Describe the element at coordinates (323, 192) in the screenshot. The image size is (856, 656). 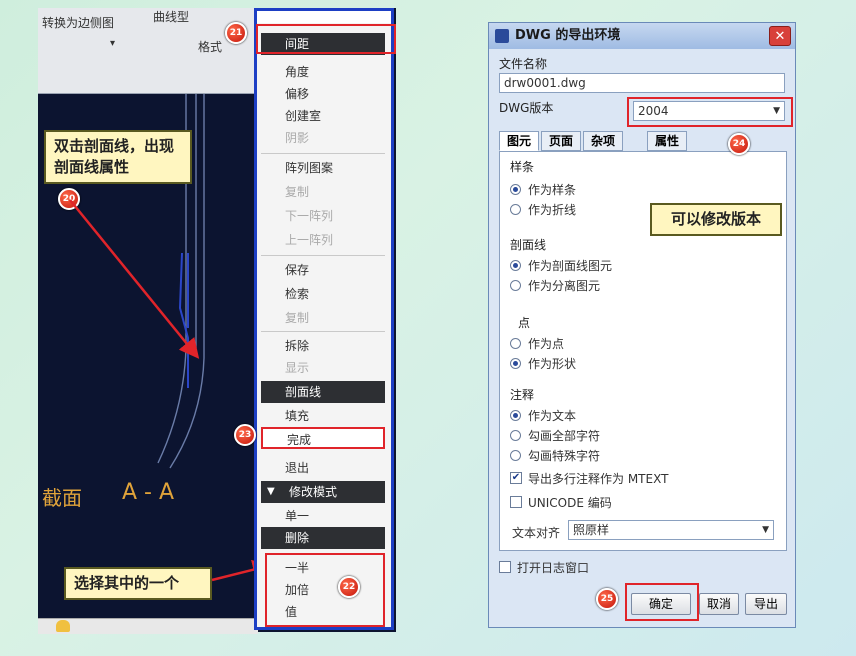
I see `menu-item-copy-pattern: 复制` at that location.